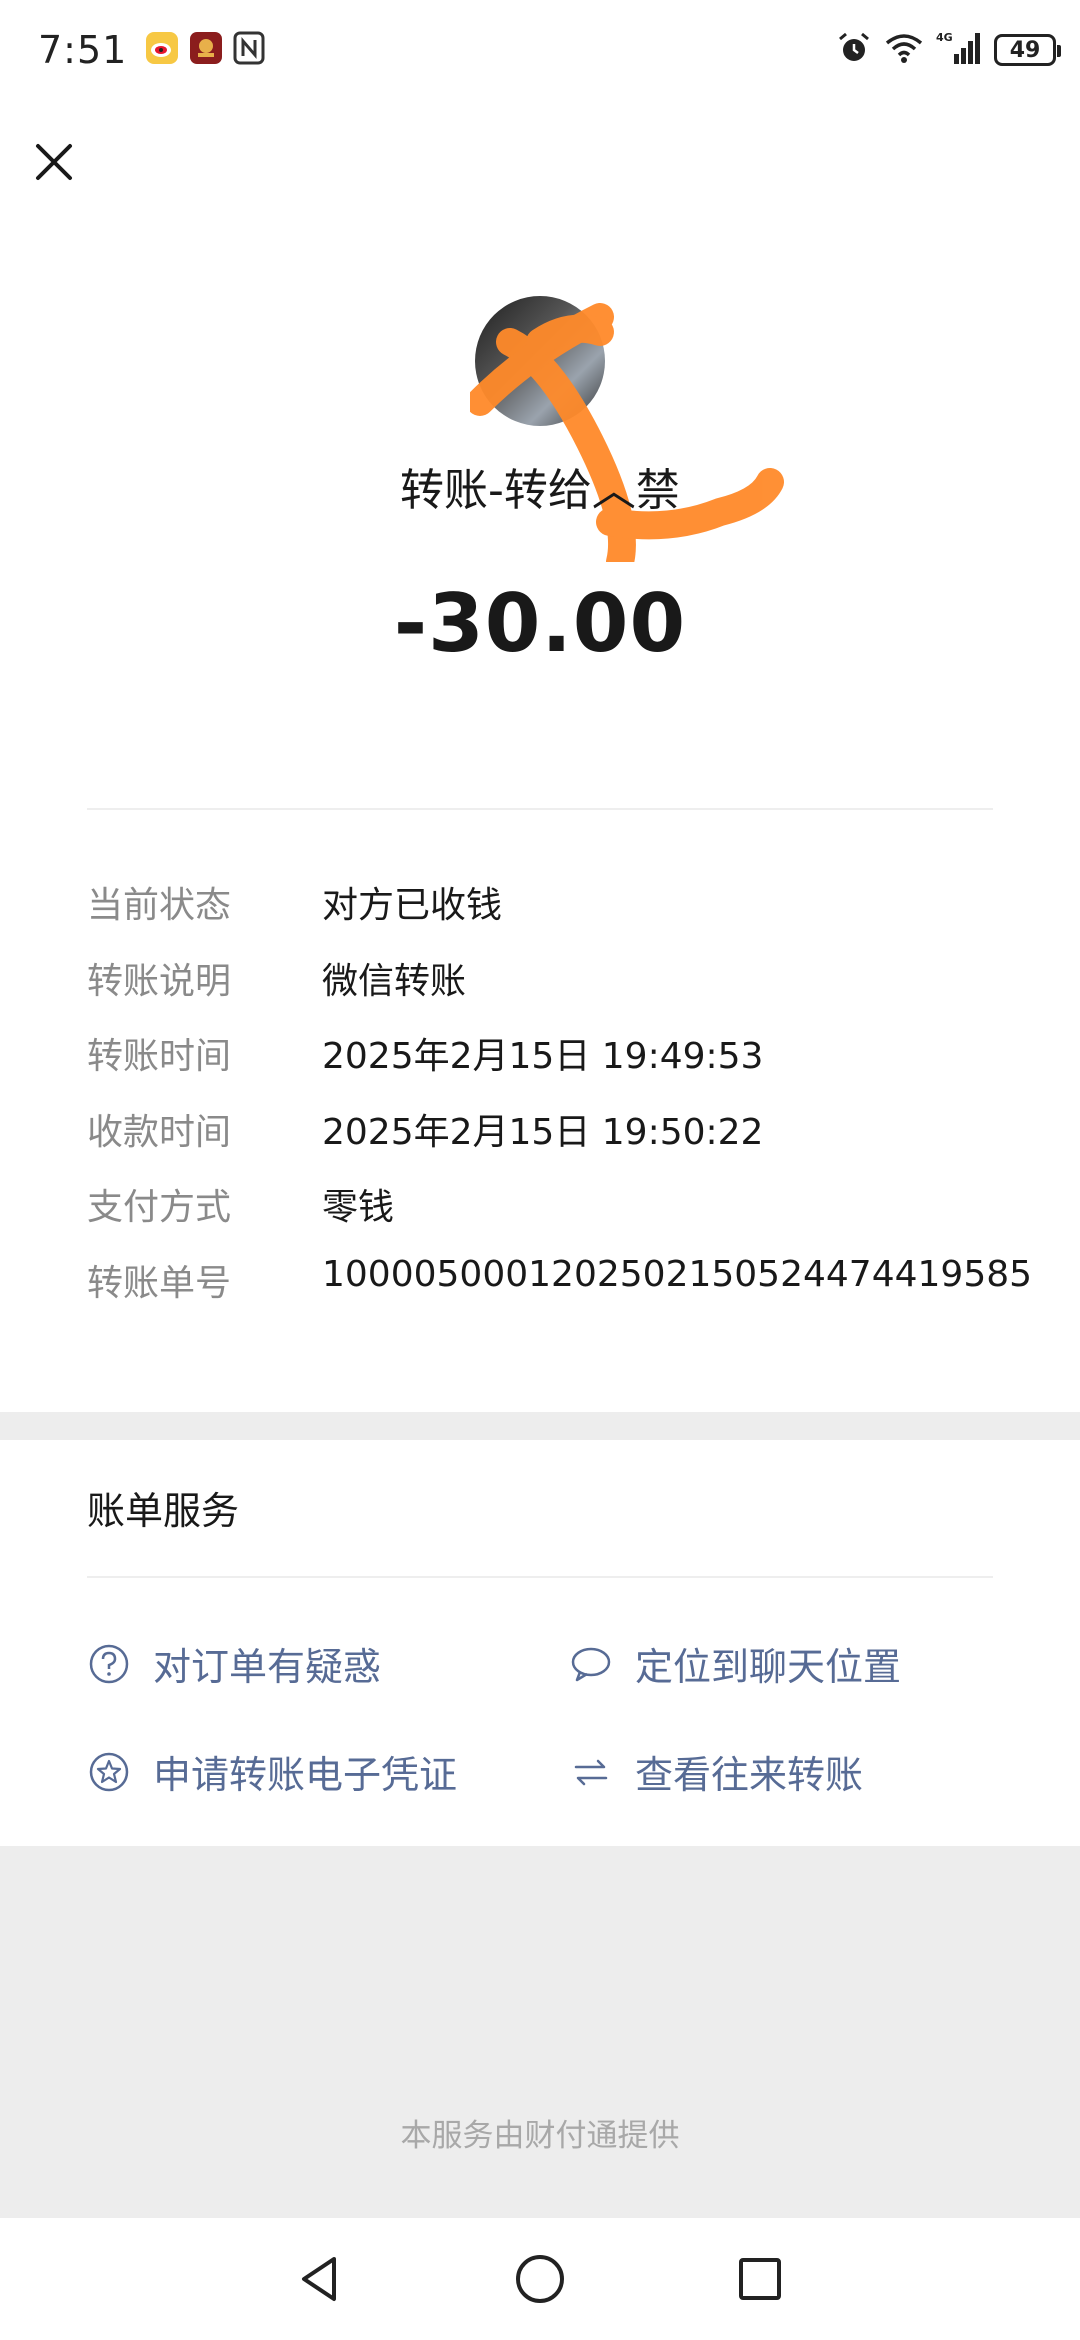 The height and width of the screenshot is (2340, 1080). I want to click on weibo-icon, so click(162, 50).